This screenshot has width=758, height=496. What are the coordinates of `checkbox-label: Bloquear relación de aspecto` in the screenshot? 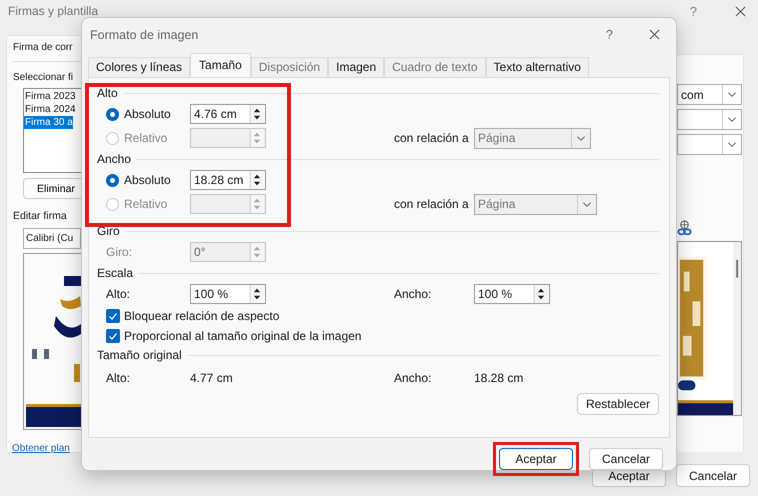 It's located at (202, 316).